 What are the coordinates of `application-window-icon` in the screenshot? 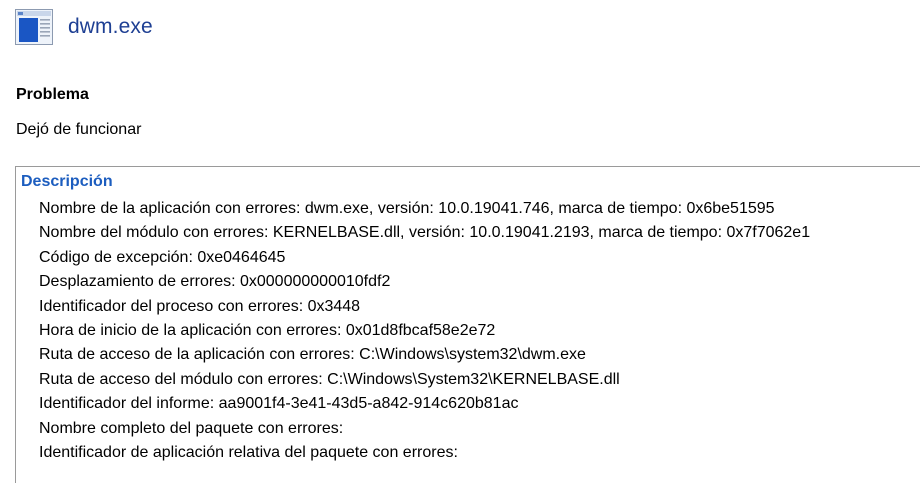 It's located at (34, 27).